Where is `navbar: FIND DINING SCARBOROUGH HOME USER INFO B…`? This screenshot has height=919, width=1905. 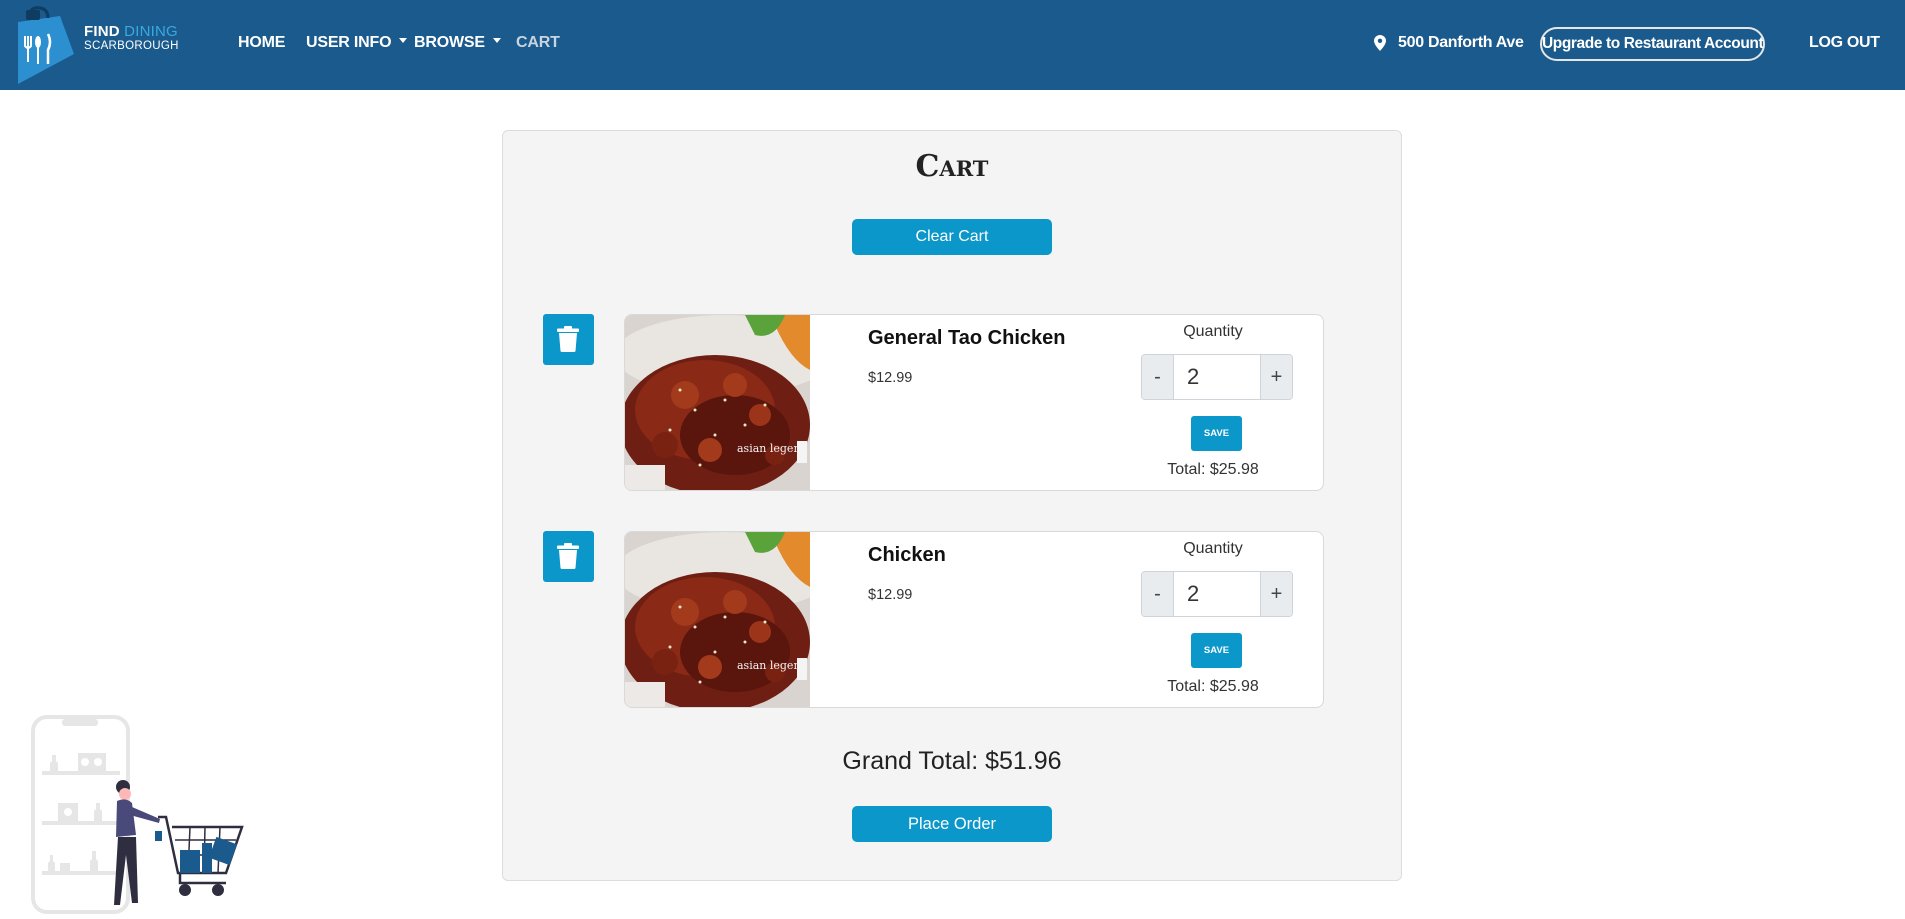 navbar: FIND DINING SCARBOROUGH HOME USER INFO B… is located at coordinates (952, 45).